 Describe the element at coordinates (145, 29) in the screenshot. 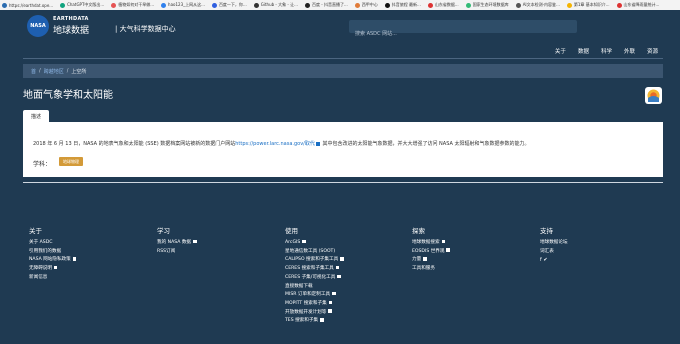

I see `site-title: | 大气科学数据中心` at that location.